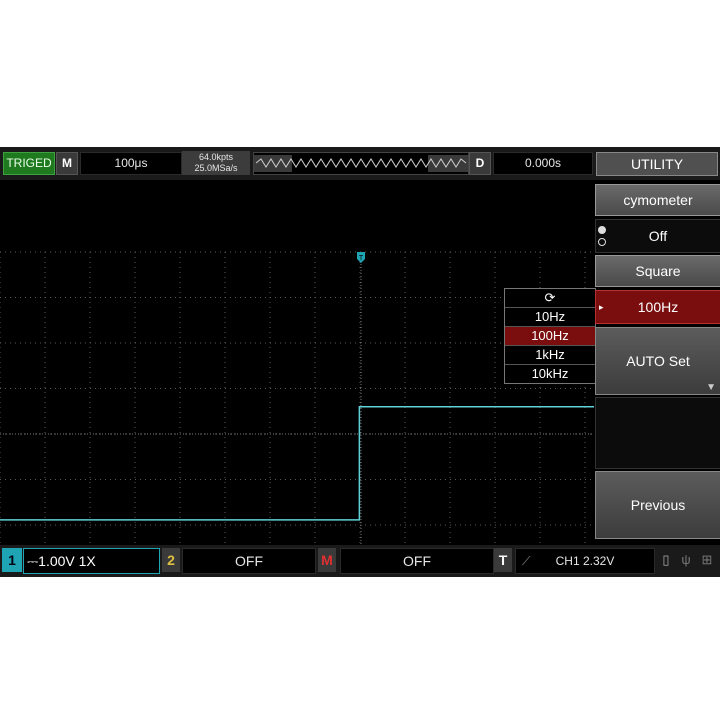 The width and height of the screenshot is (720, 720). I want to click on auto-set-label: AUTO Set, so click(658, 361).